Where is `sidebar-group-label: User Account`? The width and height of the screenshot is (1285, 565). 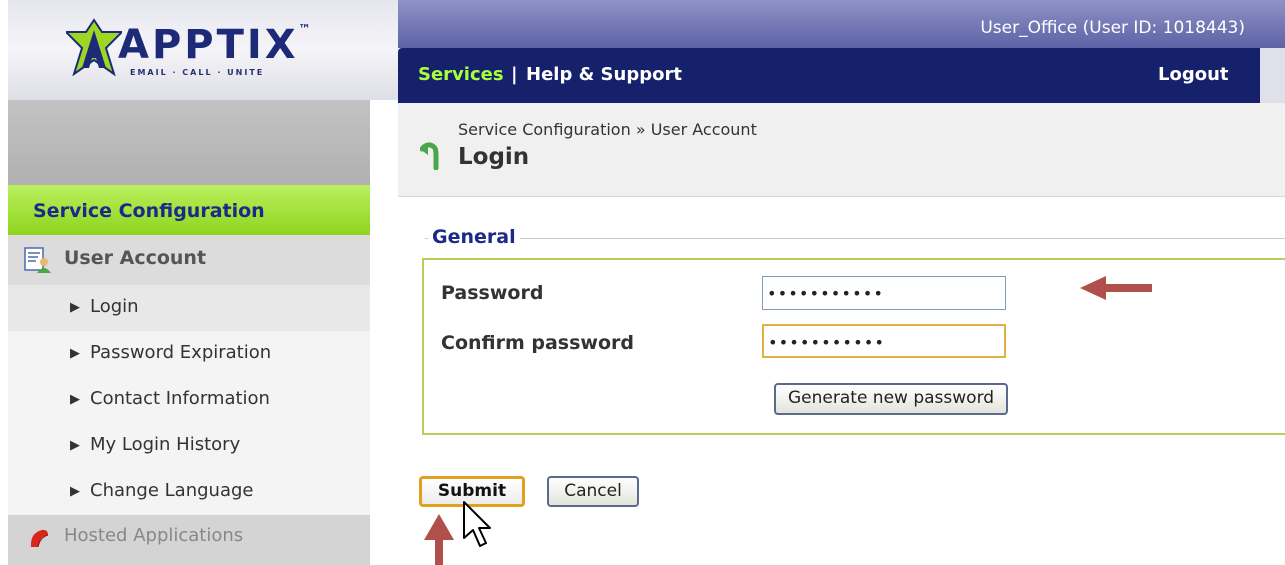 sidebar-group-label: User Account is located at coordinates (135, 258).